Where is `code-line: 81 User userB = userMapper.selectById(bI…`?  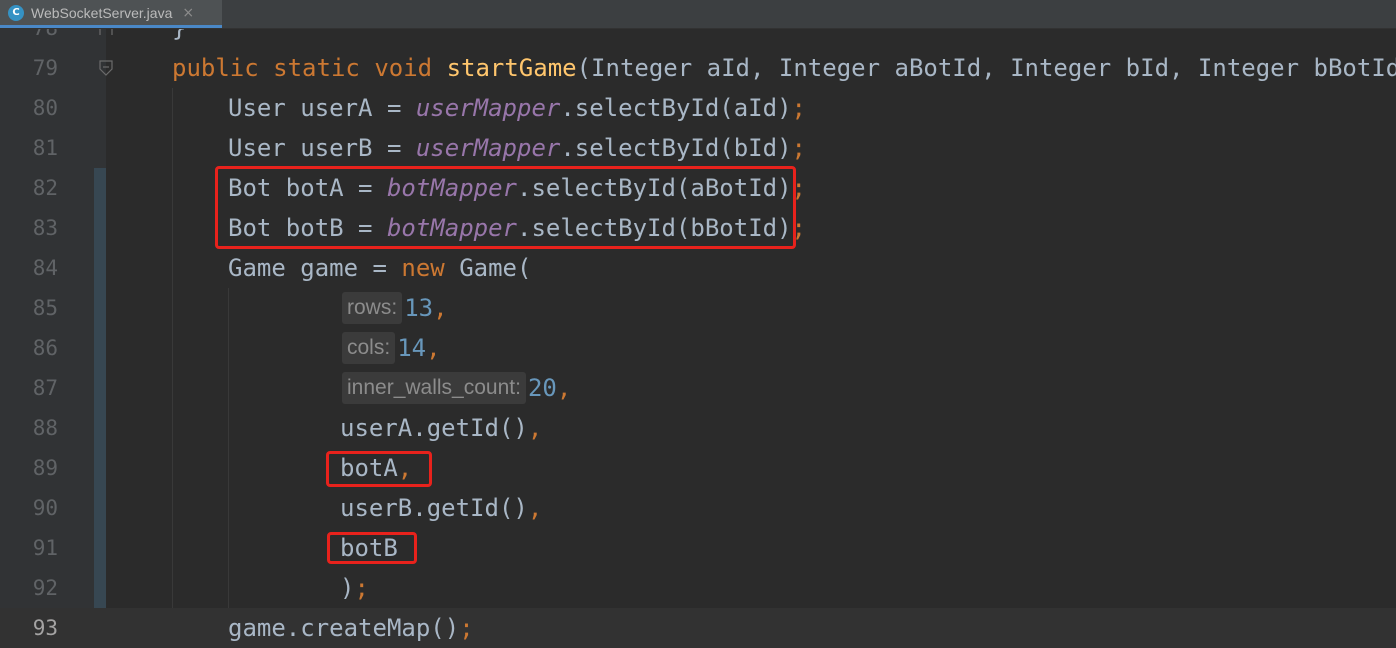 code-line: 81 User userB = userMapper.selectById(bI… is located at coordinates (698, 148).